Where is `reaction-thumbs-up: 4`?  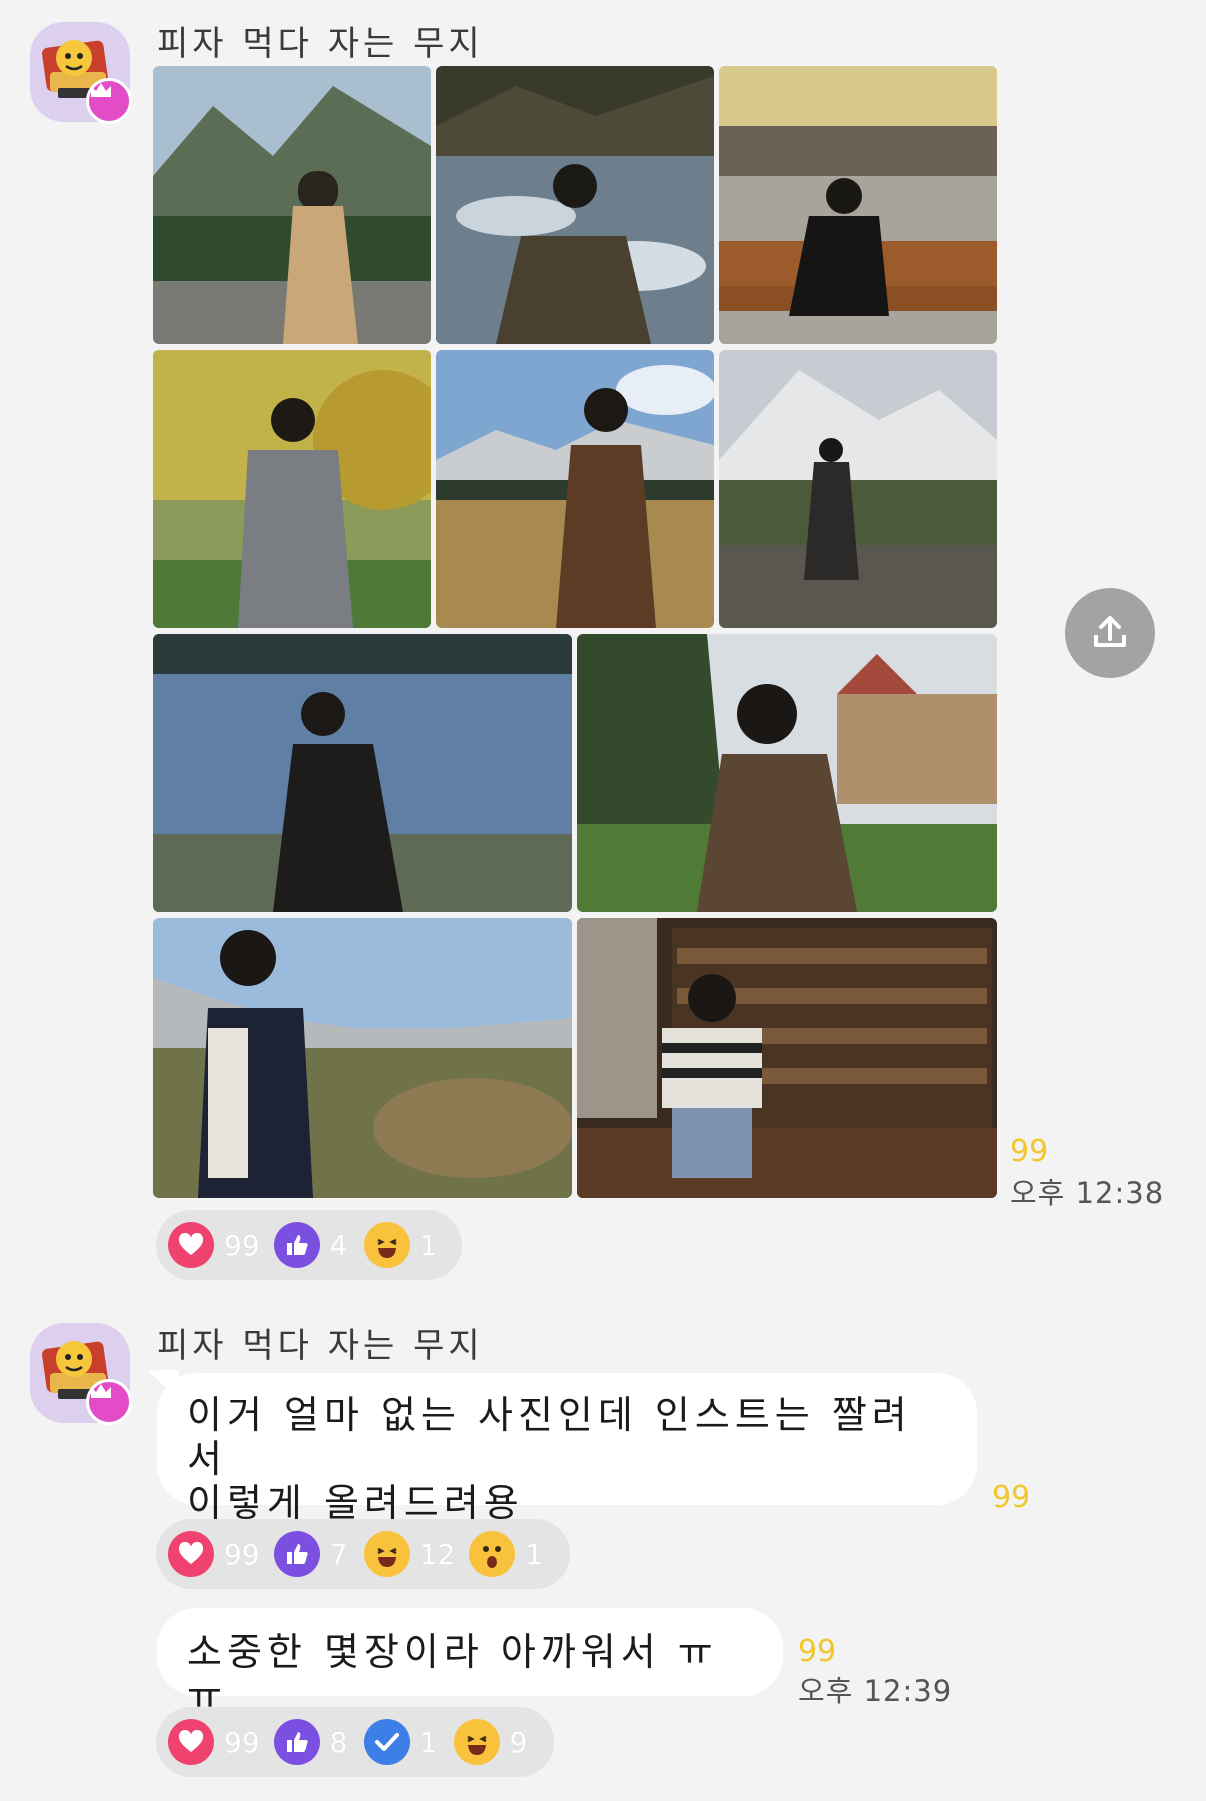
reaction-thumbs-up: 4 is located at coordinates (311, 1245).